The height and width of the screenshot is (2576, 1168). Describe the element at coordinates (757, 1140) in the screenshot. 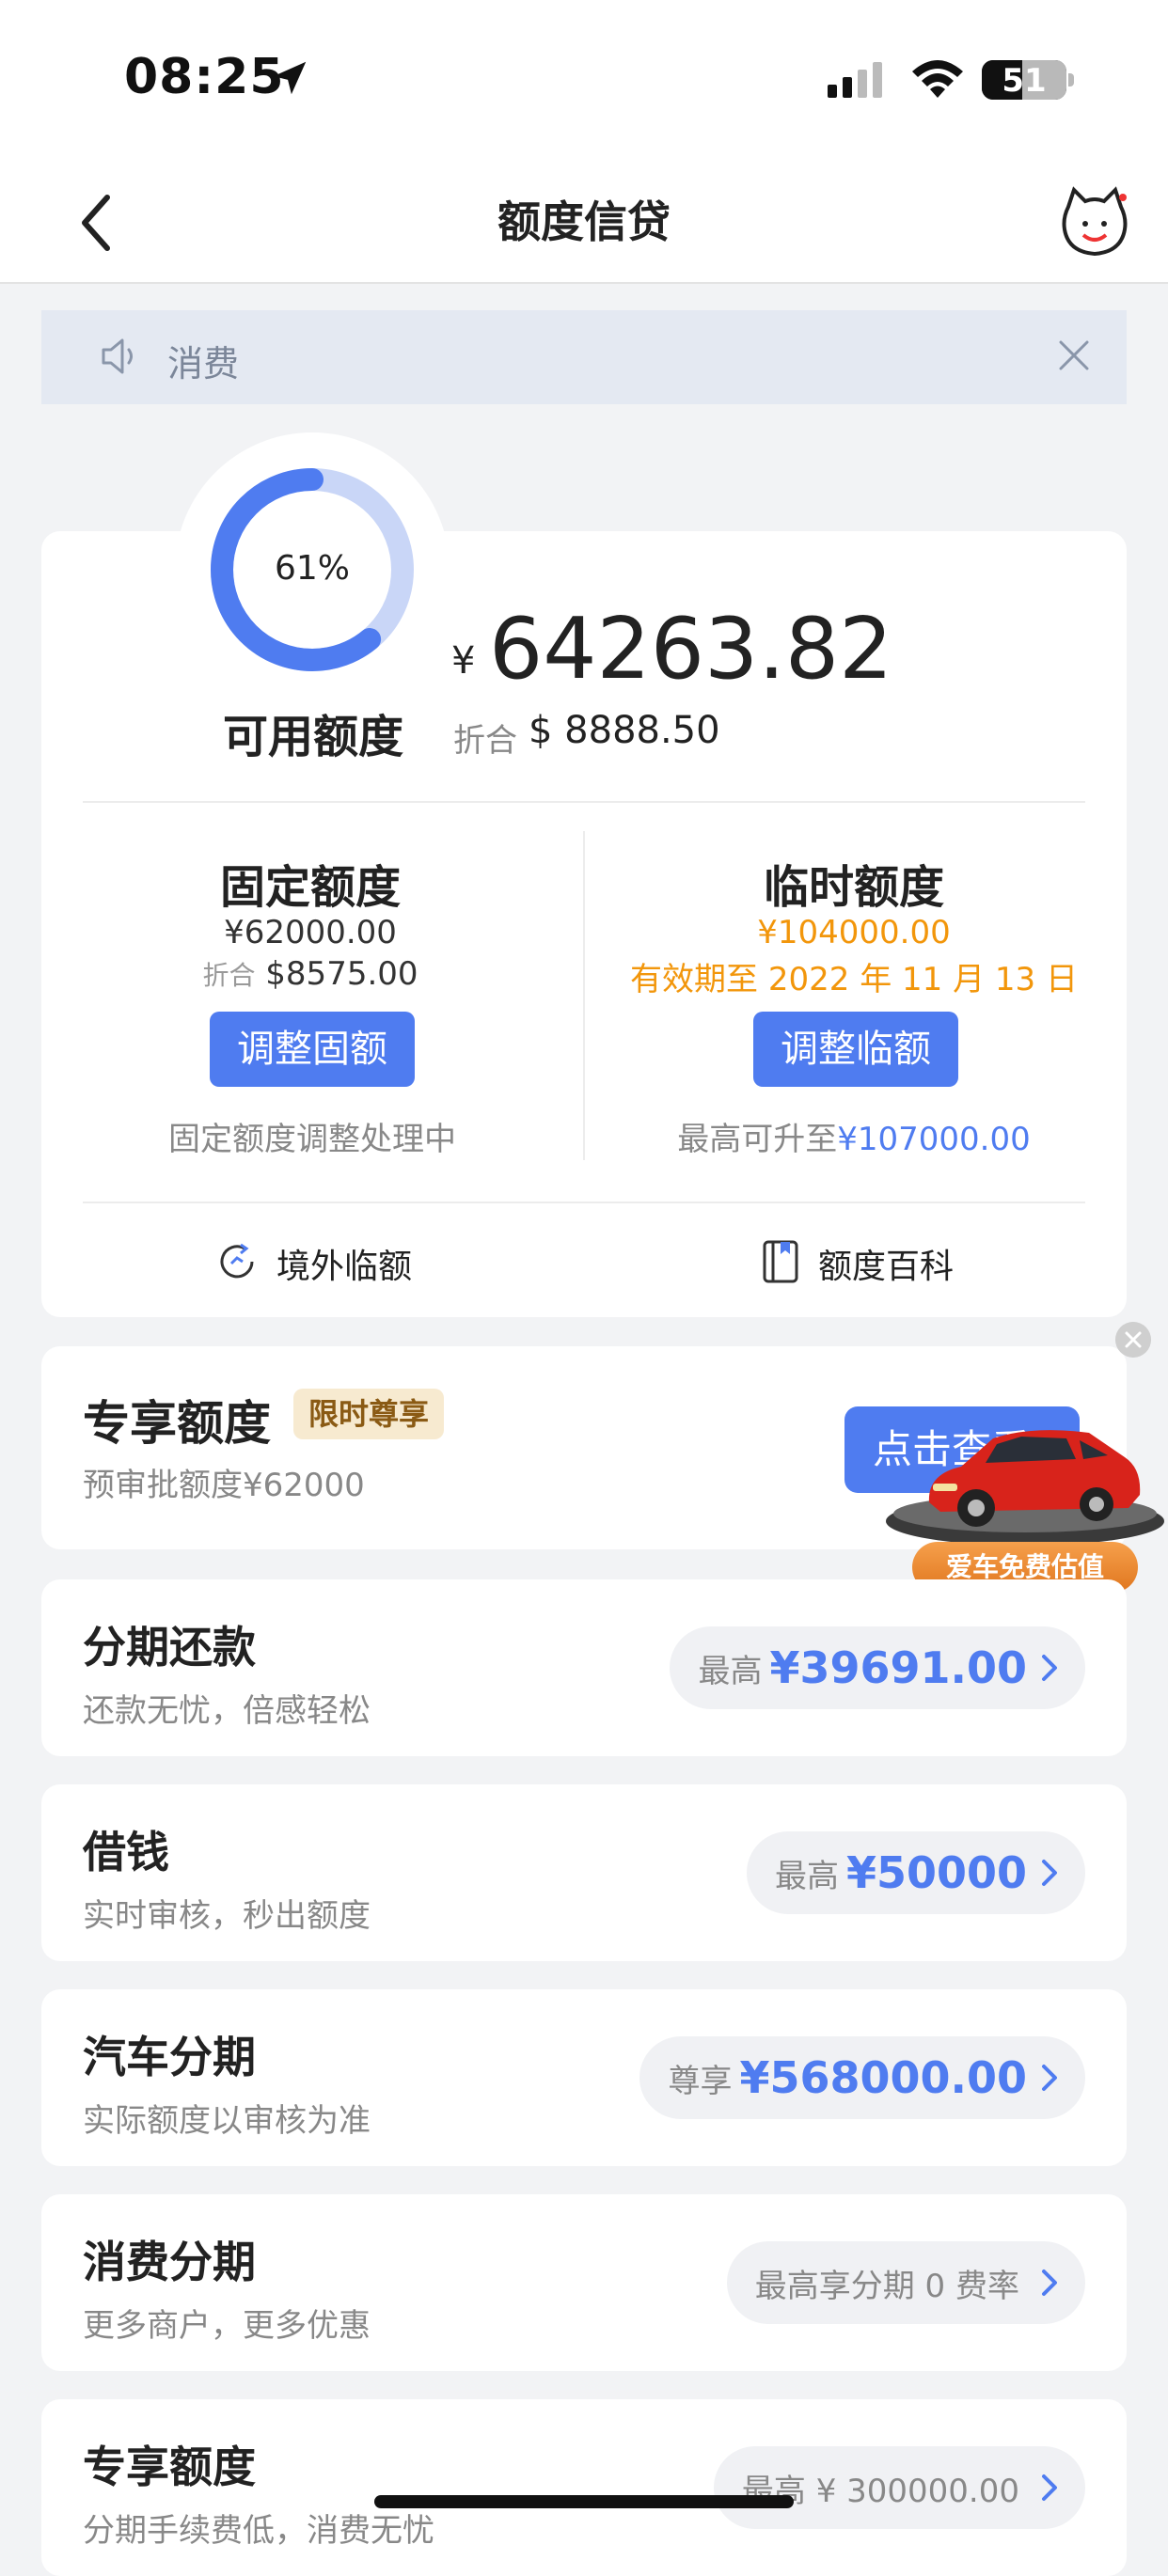

I see `temporary-note-prefix: 最高可升至` at that location.